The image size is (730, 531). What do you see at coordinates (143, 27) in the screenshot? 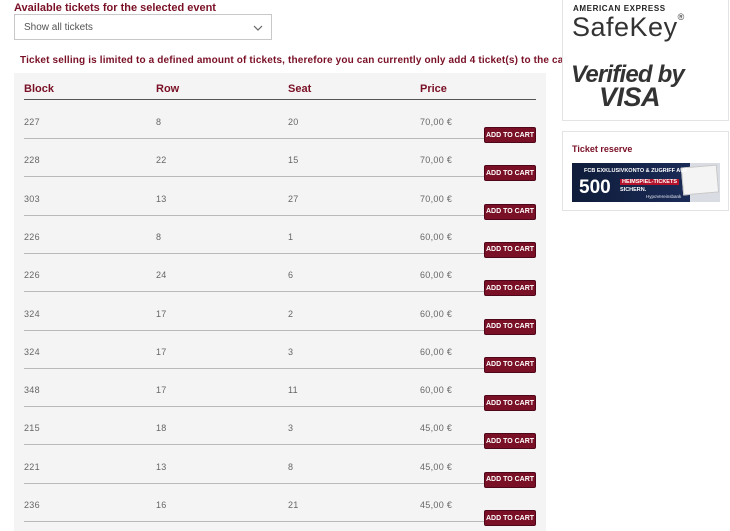
I see `ticket-filter-select: Show all tickets` at bounding box center [143, 27].